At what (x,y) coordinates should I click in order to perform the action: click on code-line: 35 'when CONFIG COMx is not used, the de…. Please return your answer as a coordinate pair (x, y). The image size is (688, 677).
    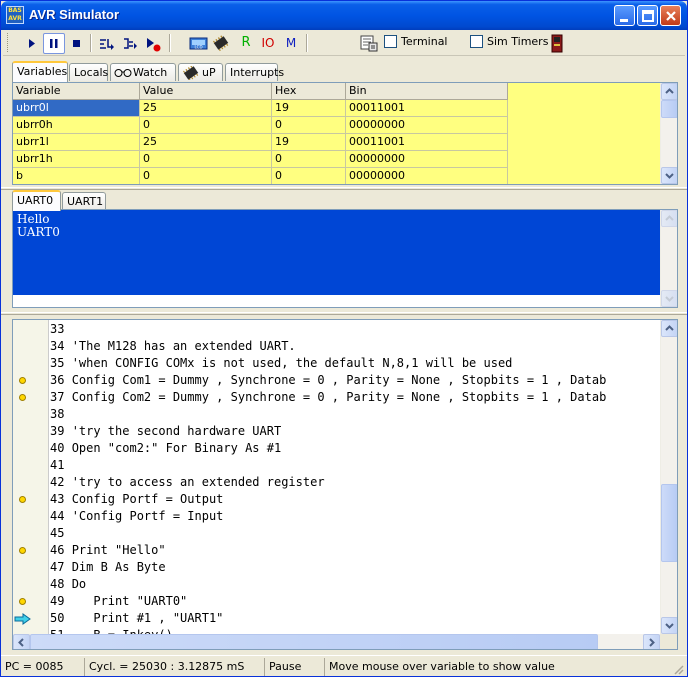
    Looking at the image, I should click on (281, 363).